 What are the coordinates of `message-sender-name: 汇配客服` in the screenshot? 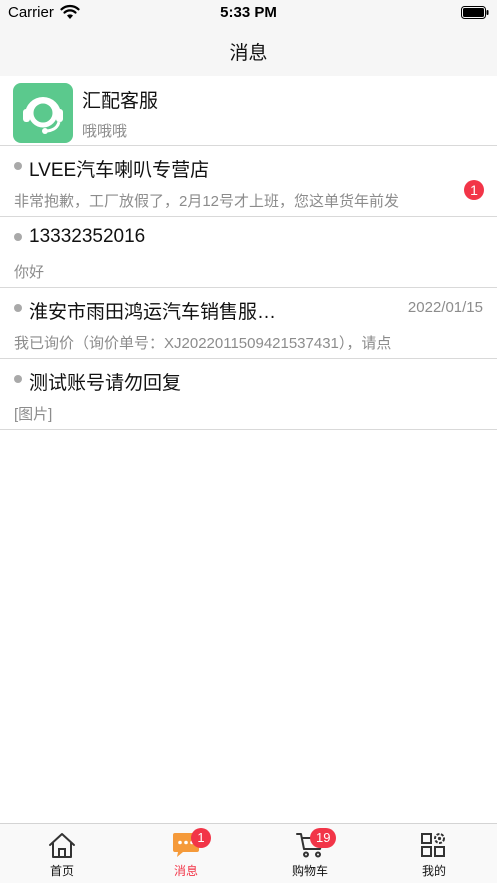 It's located at (120, 101).